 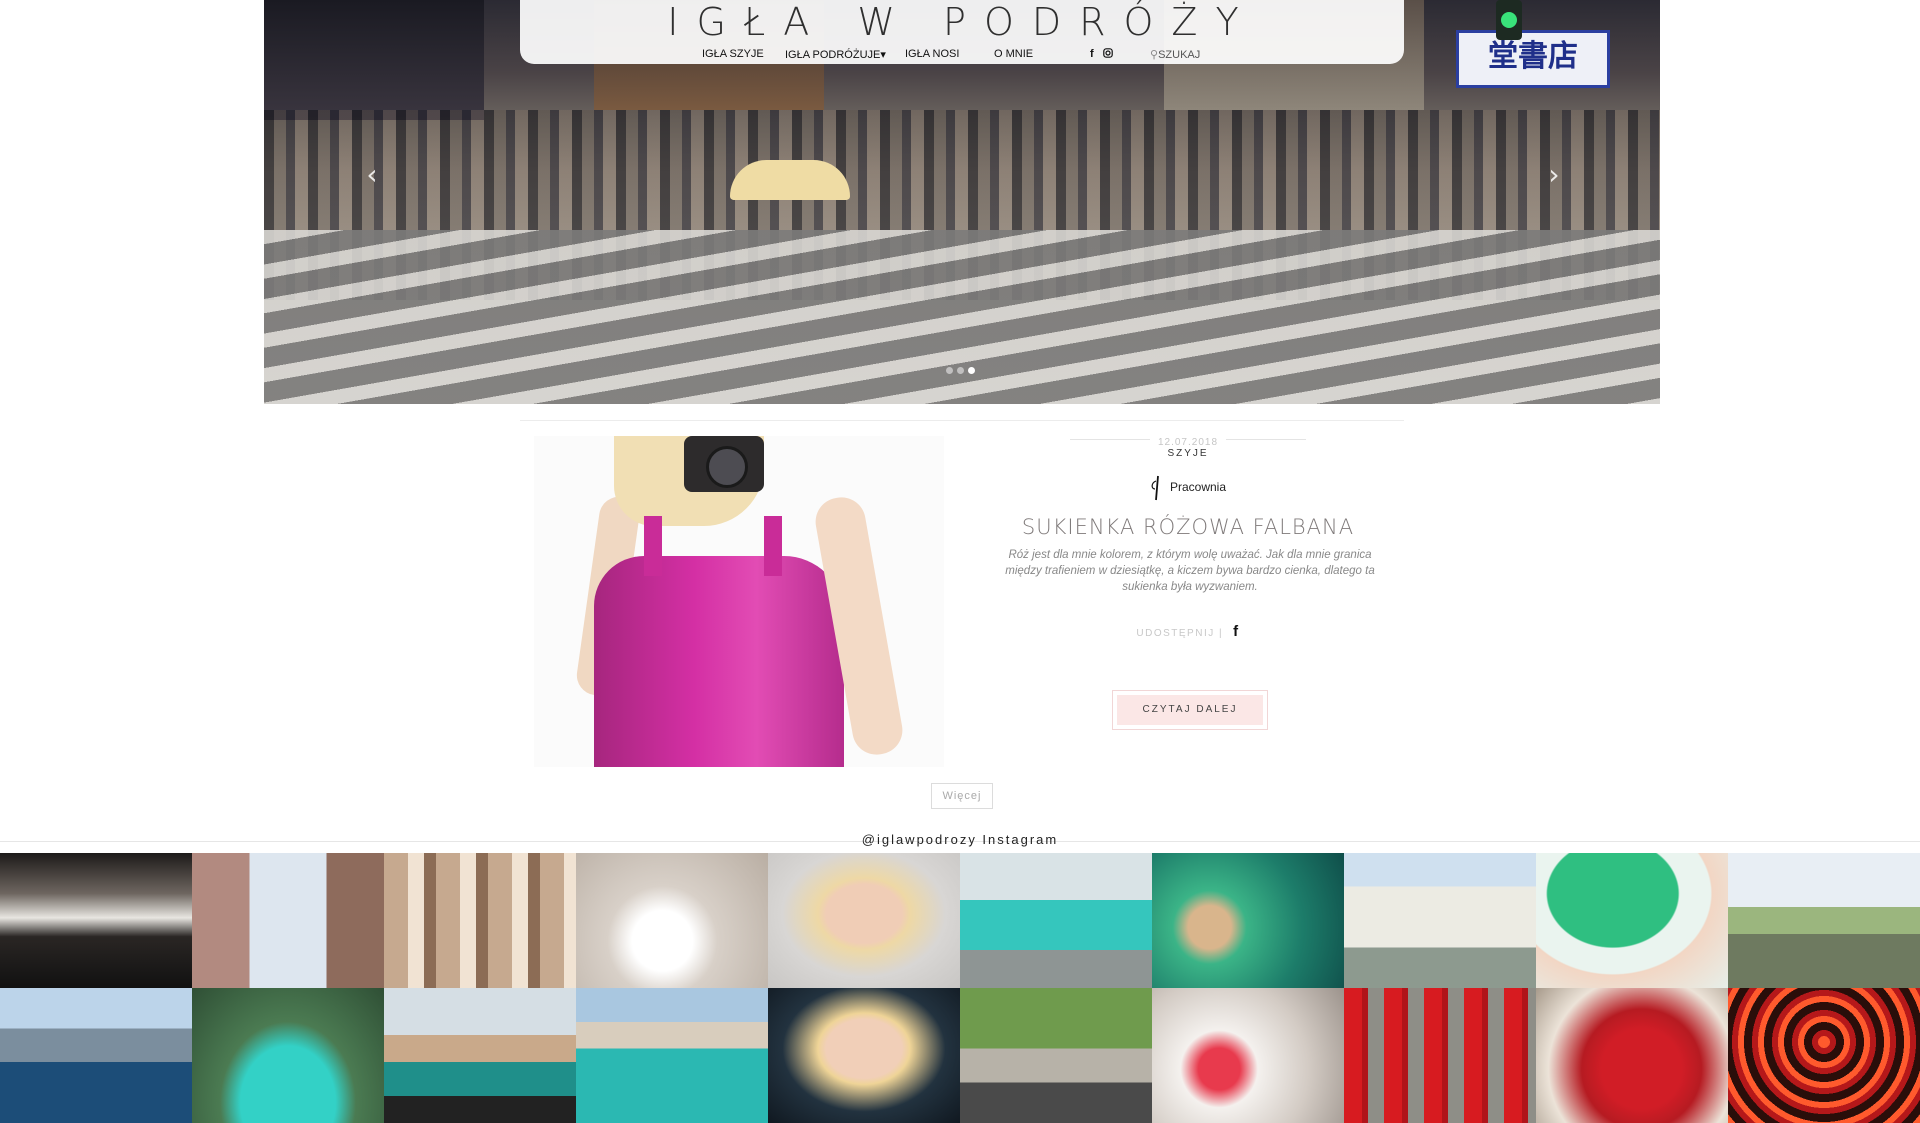 I want to click on hero-crosswalk, so click(x=962, y=317).